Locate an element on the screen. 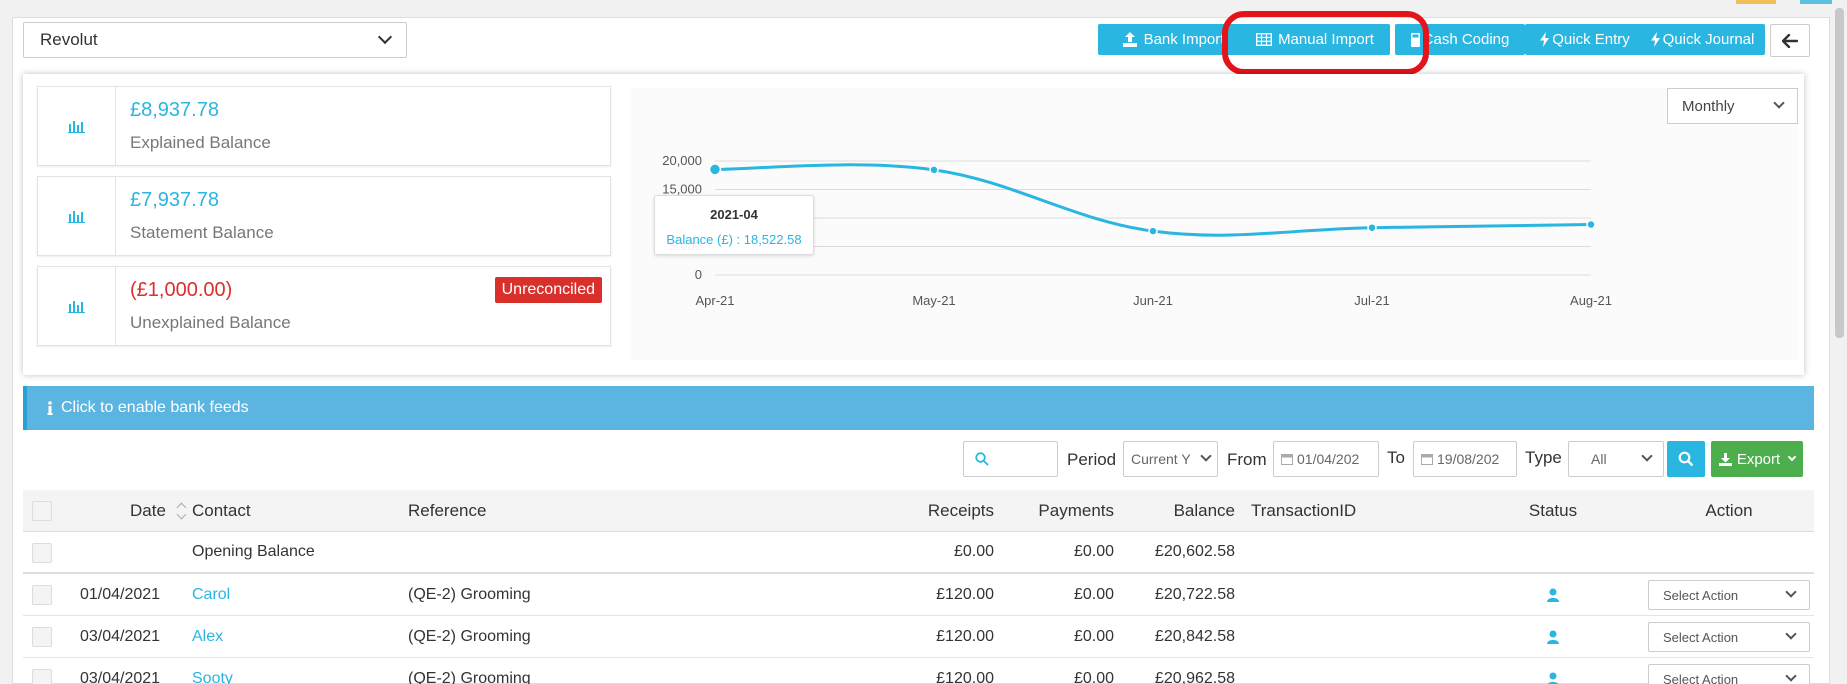  period-label: Period is located at coordinates (1092, 459).